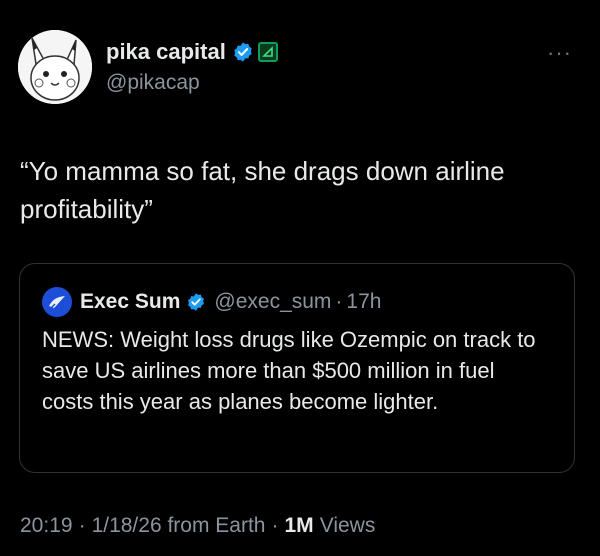 The image size is (600, 556). Describe the element at coordinates (130, 302) in the screenshot. I see `quoted-display-name: Exec Sum` at that location.